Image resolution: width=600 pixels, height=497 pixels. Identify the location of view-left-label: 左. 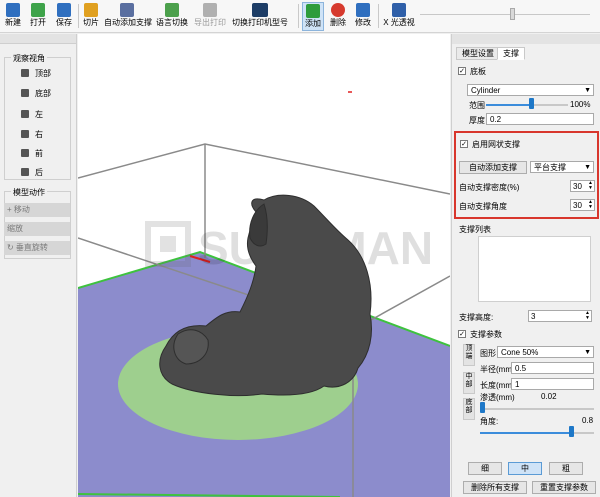
(39, 114).